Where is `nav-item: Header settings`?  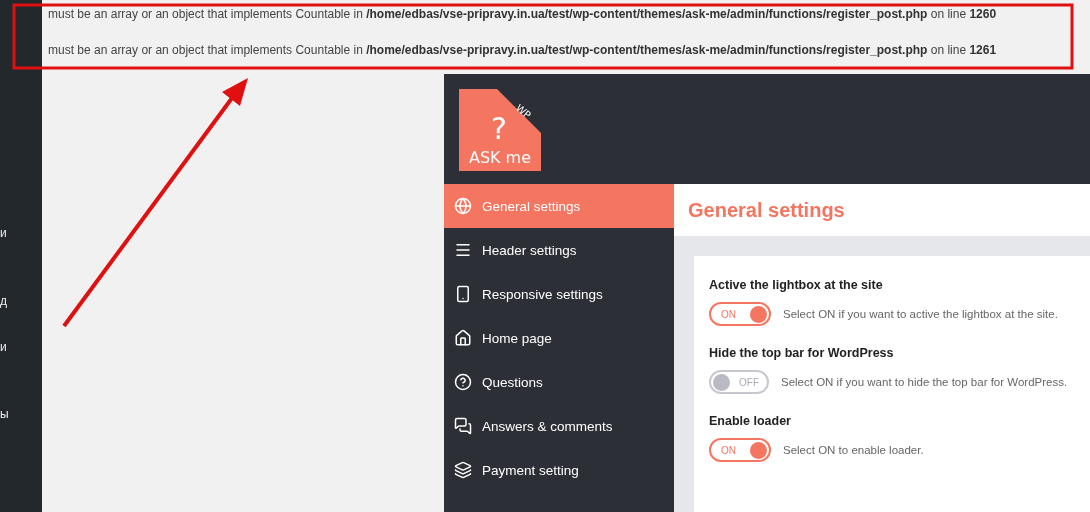 nav-item: Header settings is located at coordinates (559, 250).